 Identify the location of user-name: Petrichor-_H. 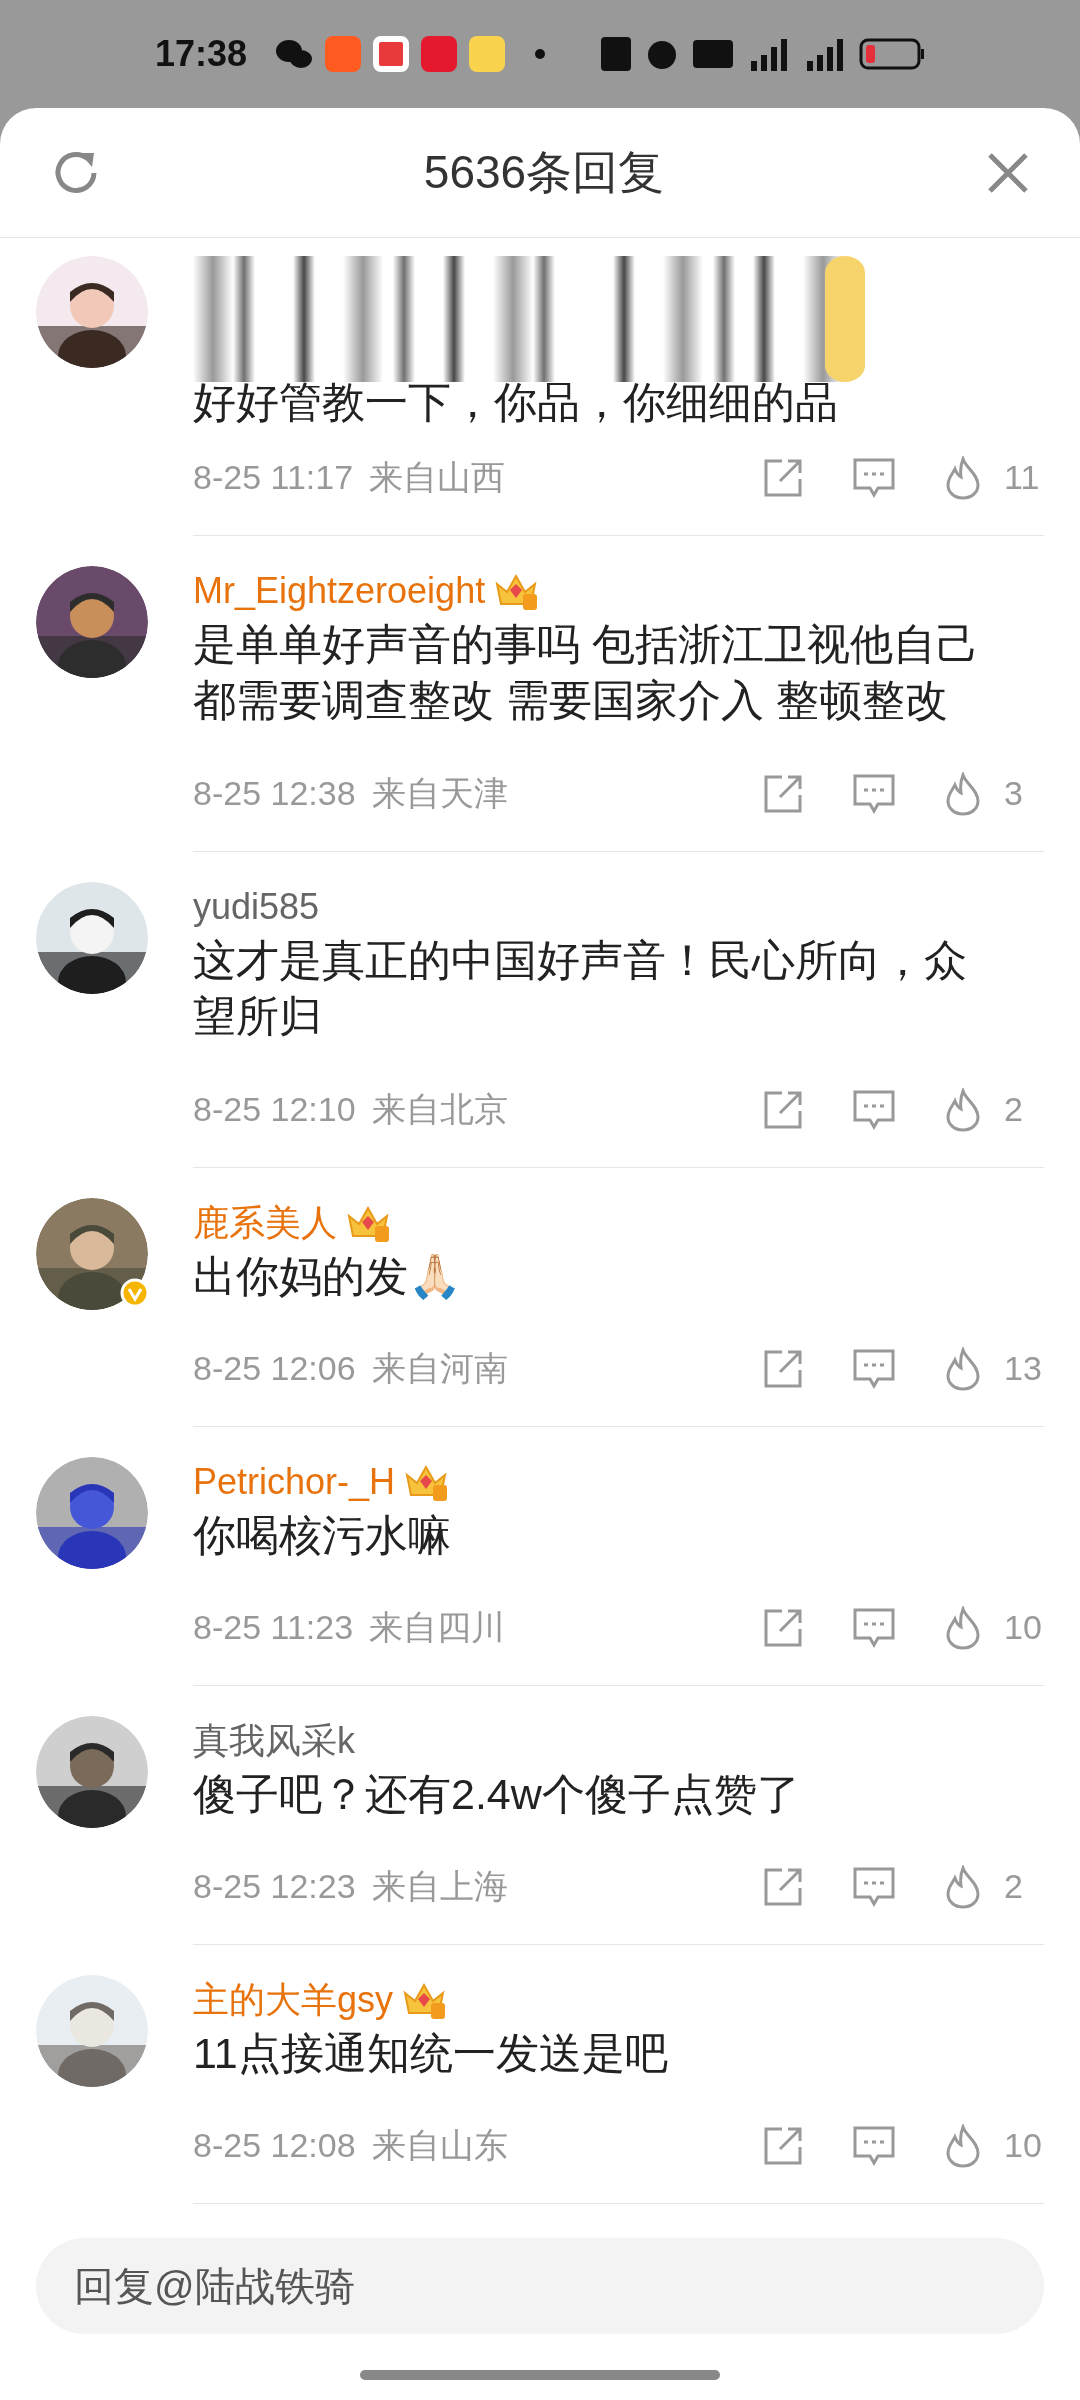
(294, 1482).